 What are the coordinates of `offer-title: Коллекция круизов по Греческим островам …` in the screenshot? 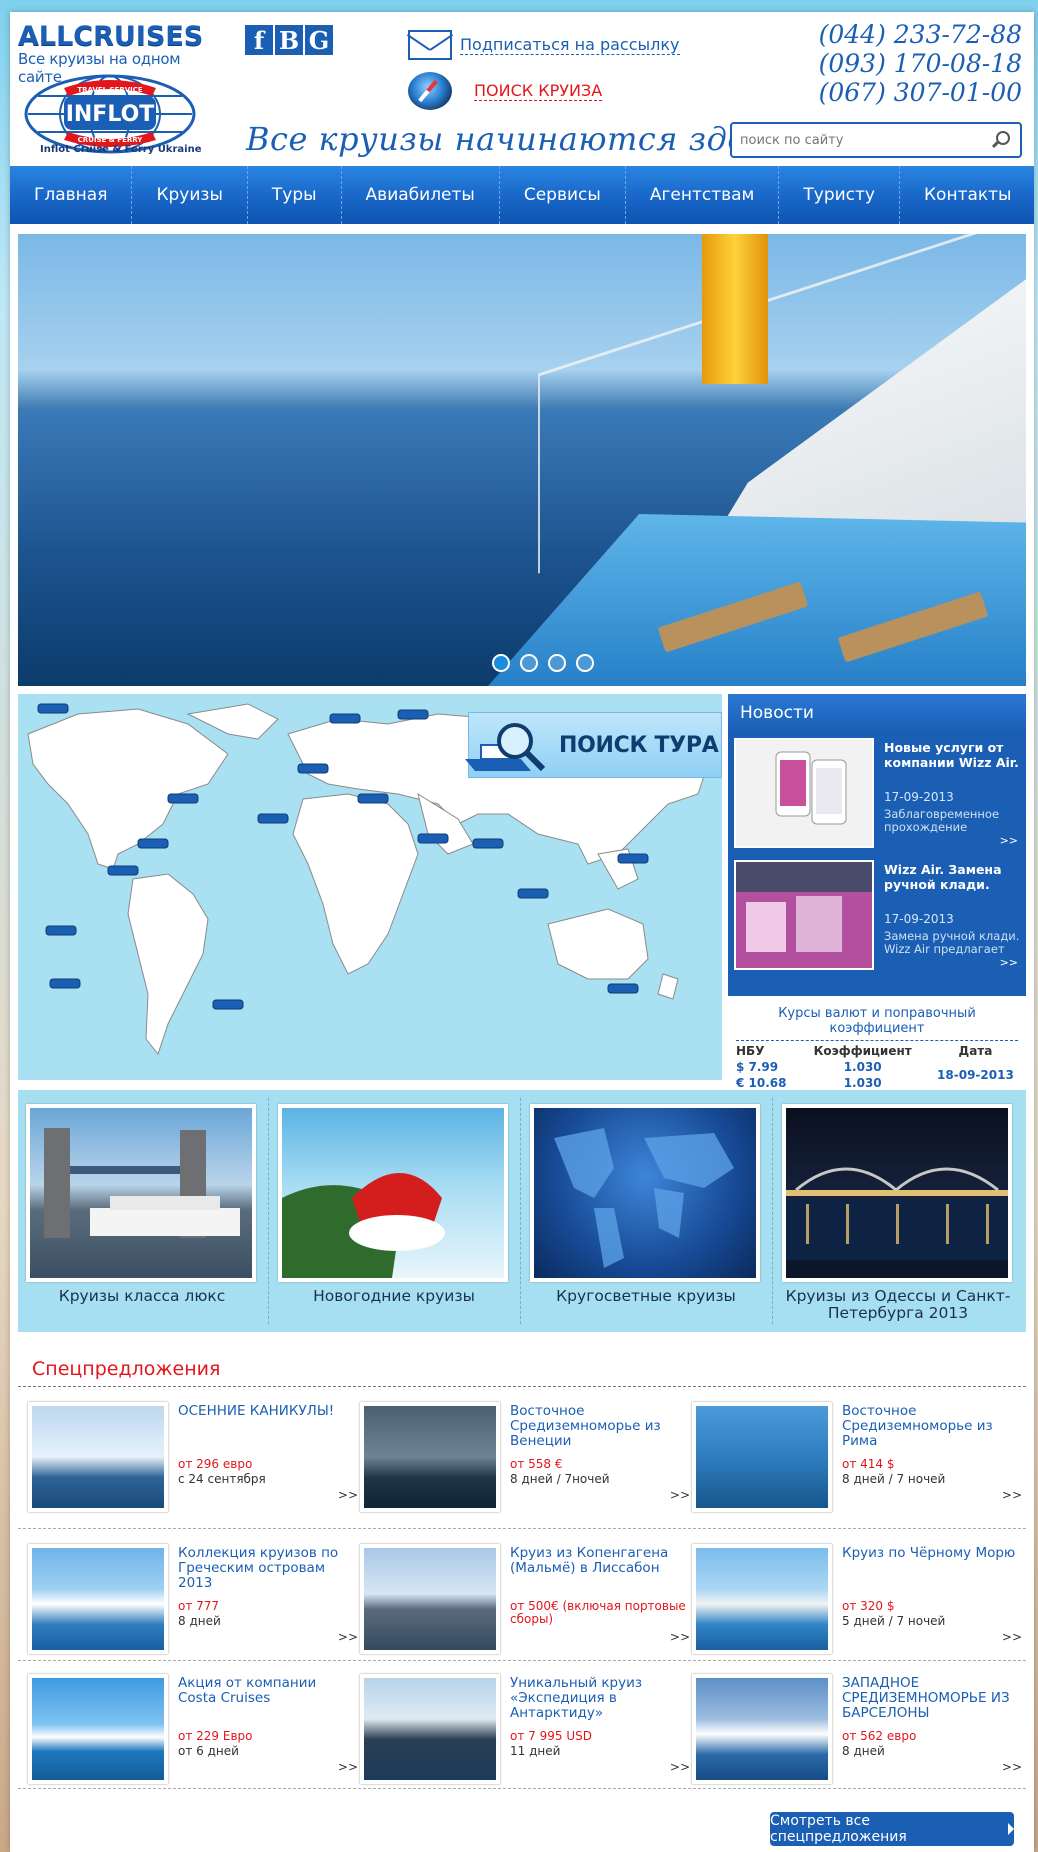 It's located at (267, 1568).